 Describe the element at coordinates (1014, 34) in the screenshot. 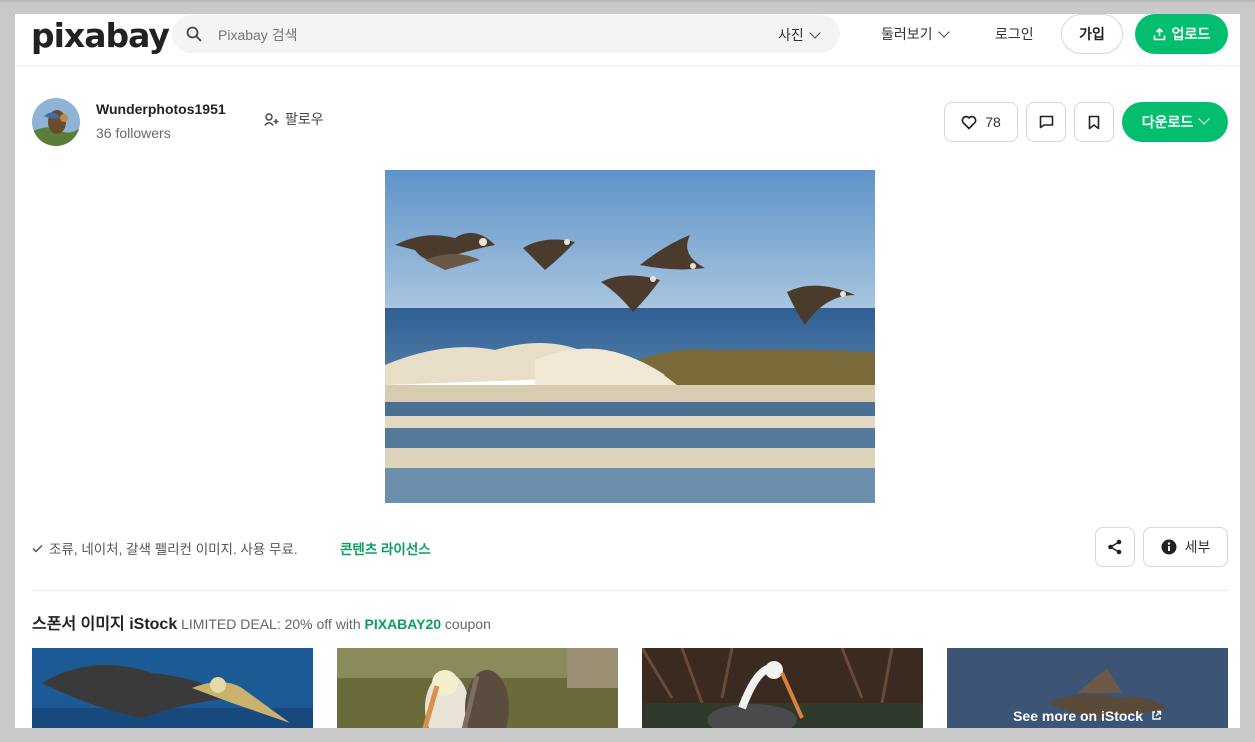

I see `login-link: 로그인` at that location.